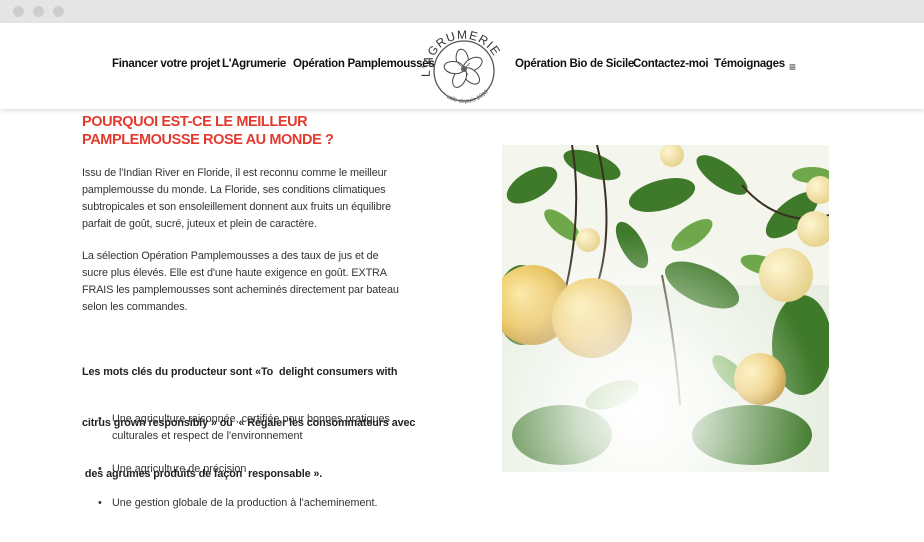 The image size is (924, 542). I want to click on nav-contact: Contactez-moi, so click(671, 64).